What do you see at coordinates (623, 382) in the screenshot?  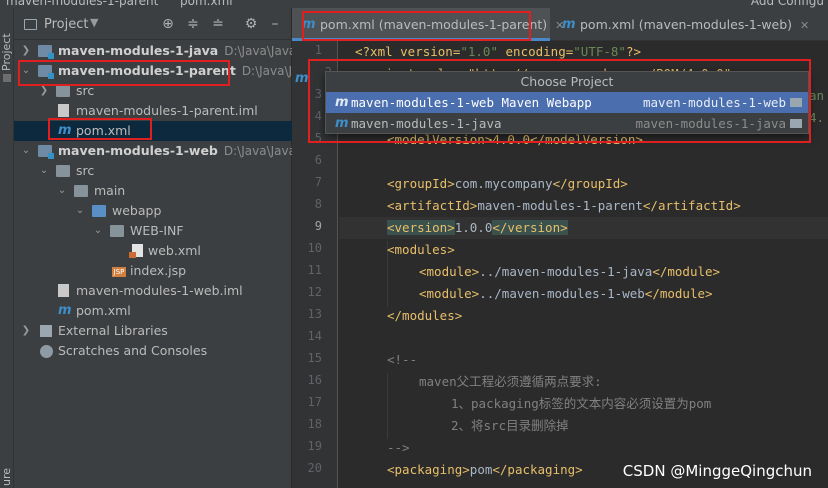 I see `code-line-16: maven父工程必须遵循两点要求:` at bounding box center [623, 382].